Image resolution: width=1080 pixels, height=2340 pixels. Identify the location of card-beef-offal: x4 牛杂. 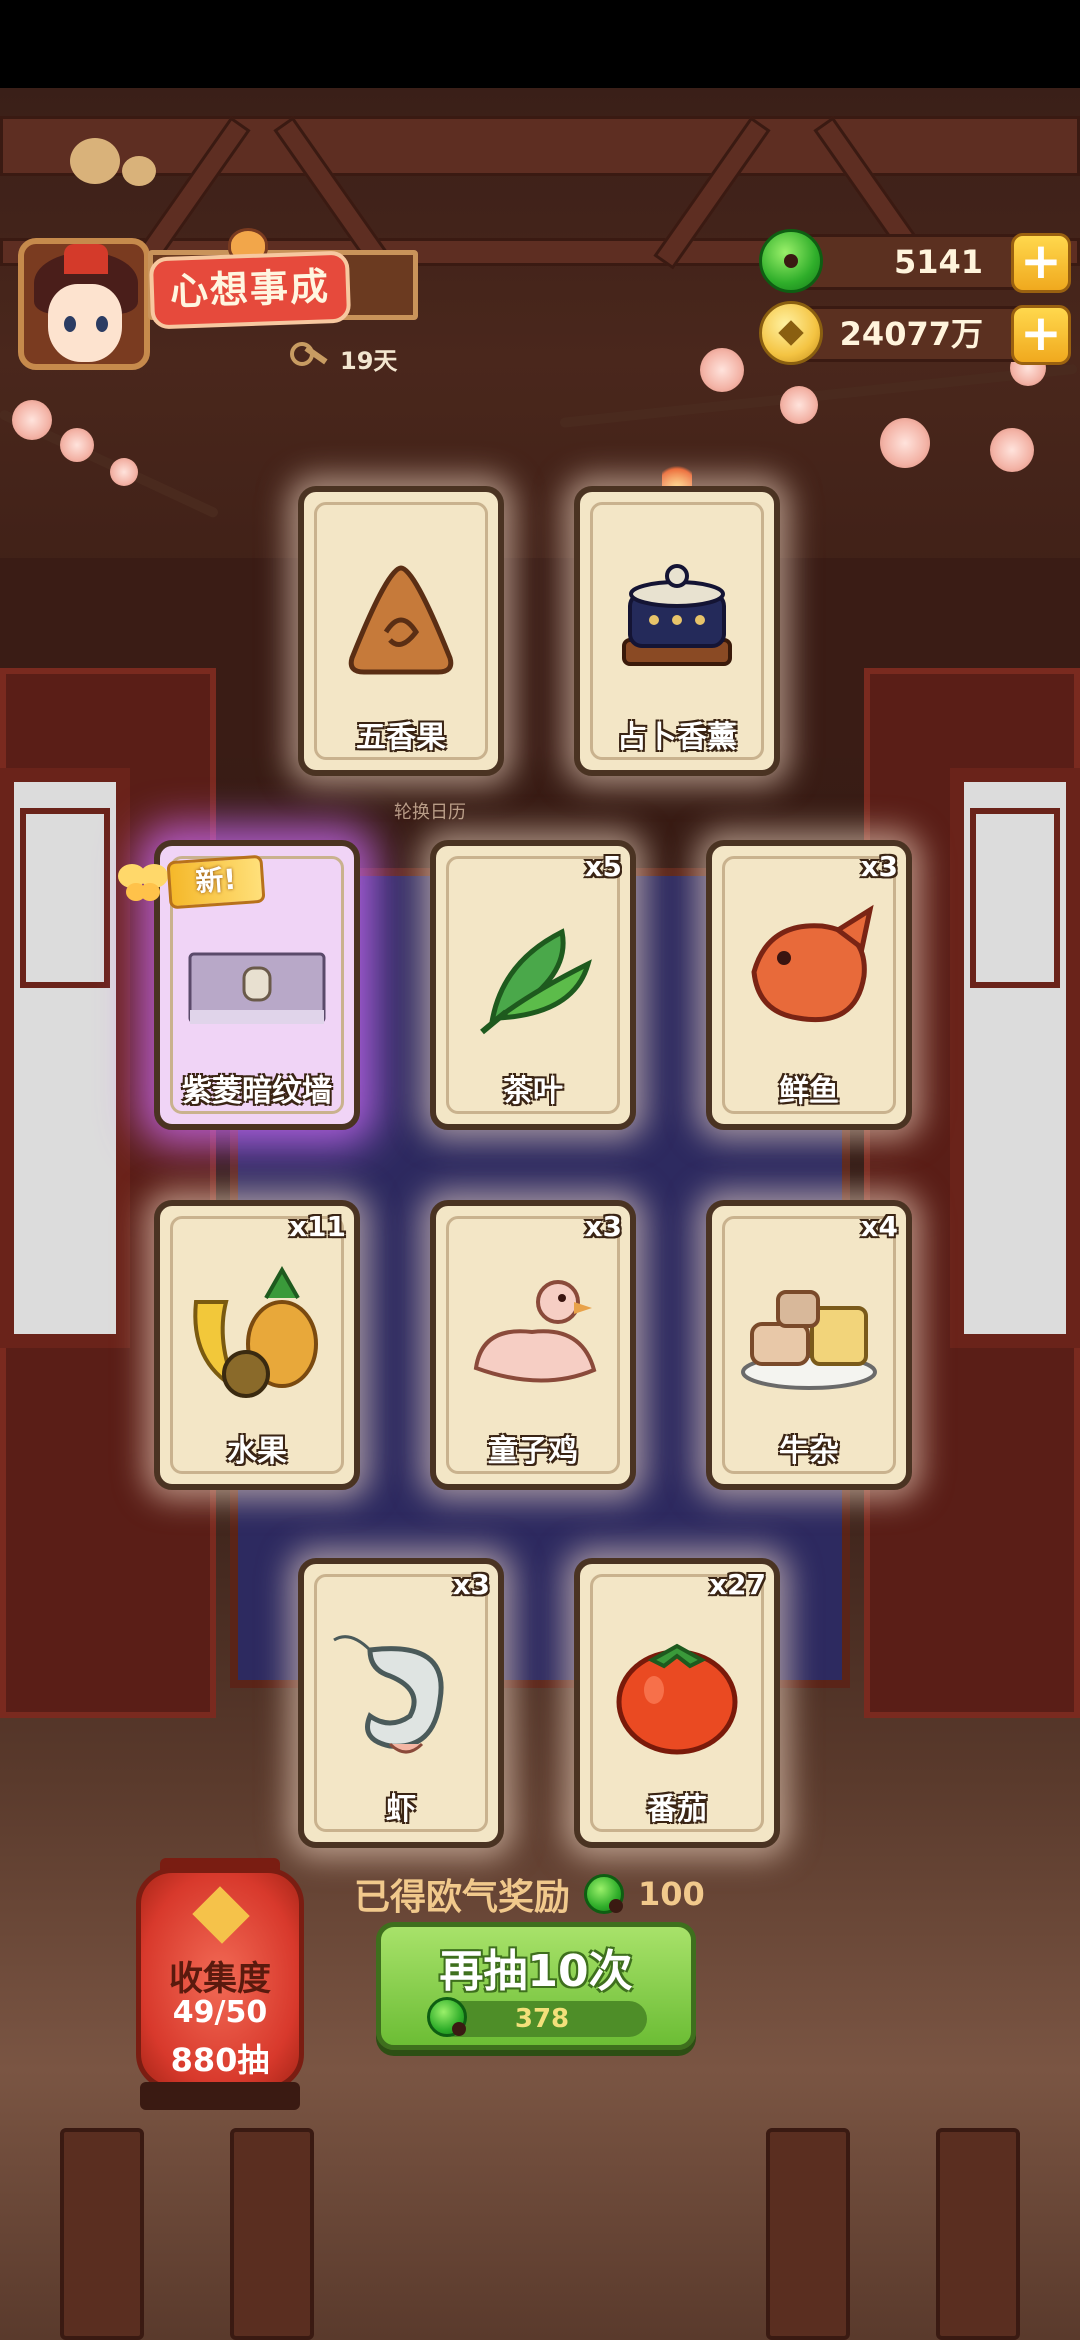
(809, 1345).